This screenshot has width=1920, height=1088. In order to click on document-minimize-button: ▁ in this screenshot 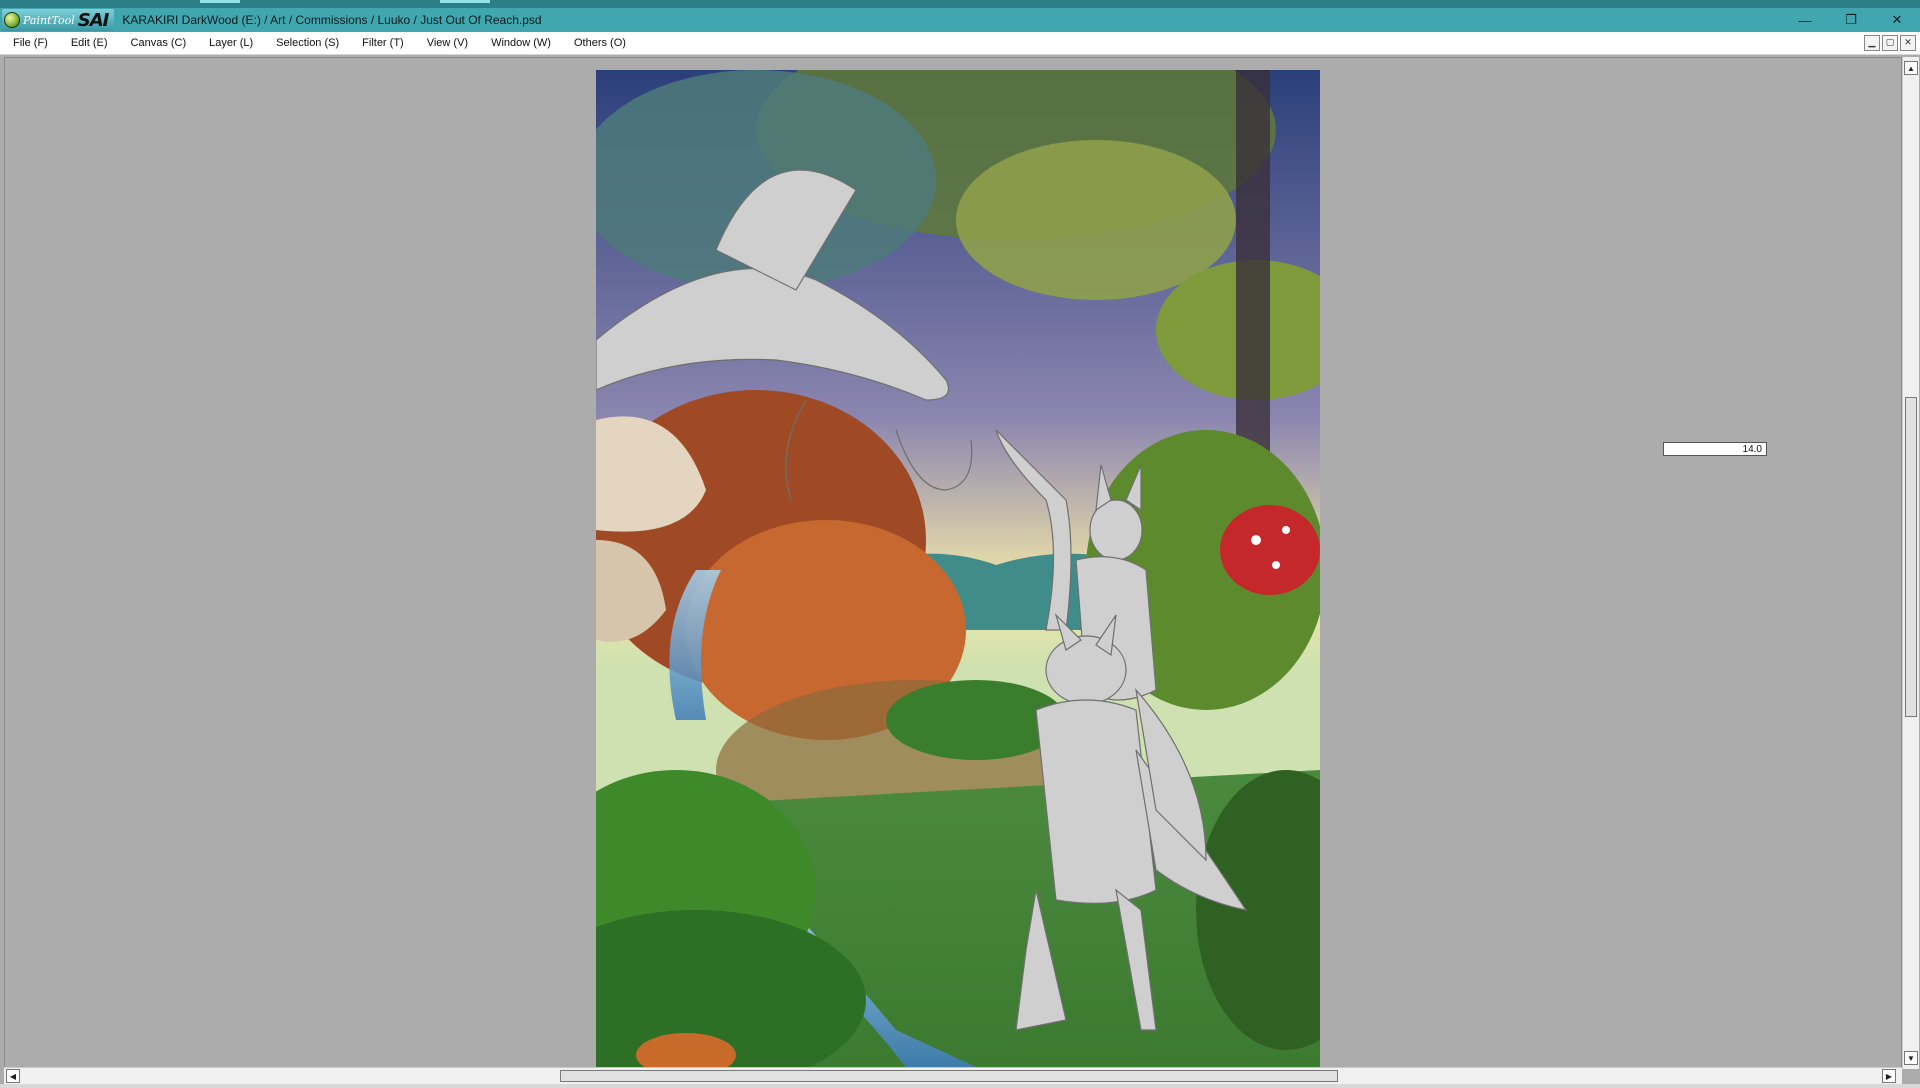, I will do `click(1872, 43)`.